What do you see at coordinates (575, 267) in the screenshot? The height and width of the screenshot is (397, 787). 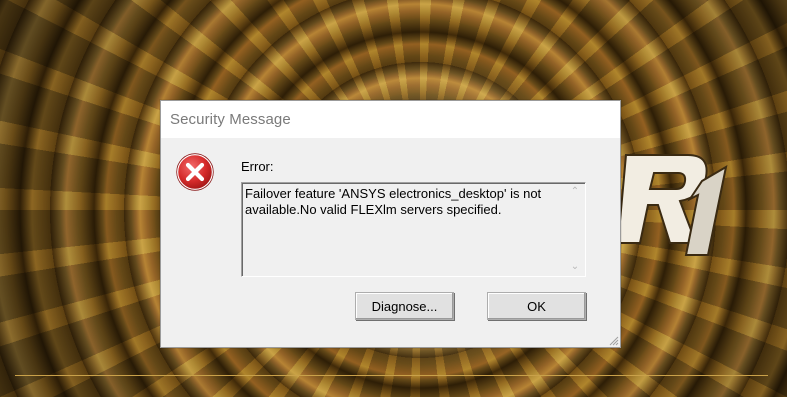 I see `scroll-down-arrow-icon: ⌄` at bounding box center [575, 267].